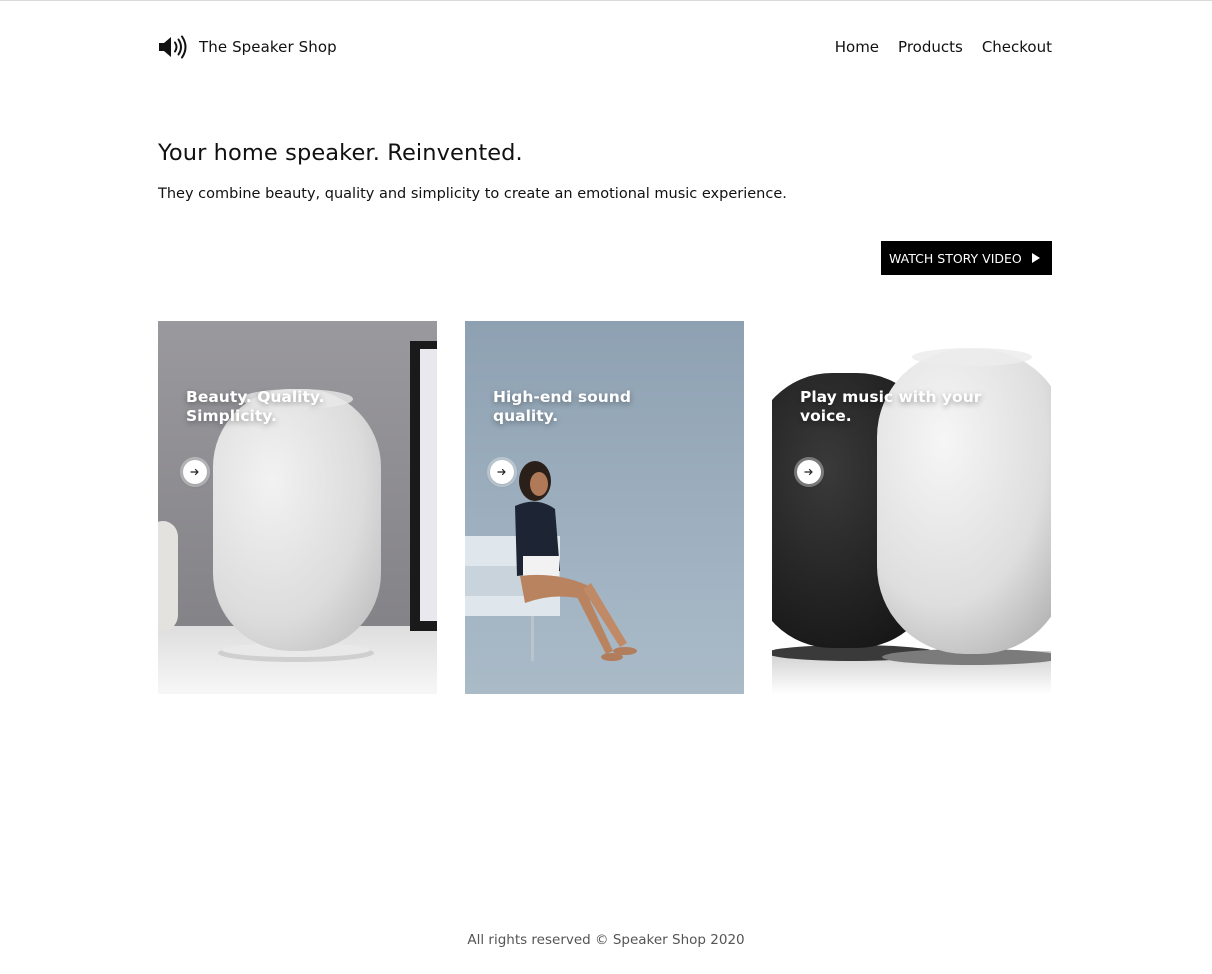 This screenshot has width=1212, height=974. I want to click on site-footer: All rights reserved © Speaker Shop 2020, so click(606, 940).